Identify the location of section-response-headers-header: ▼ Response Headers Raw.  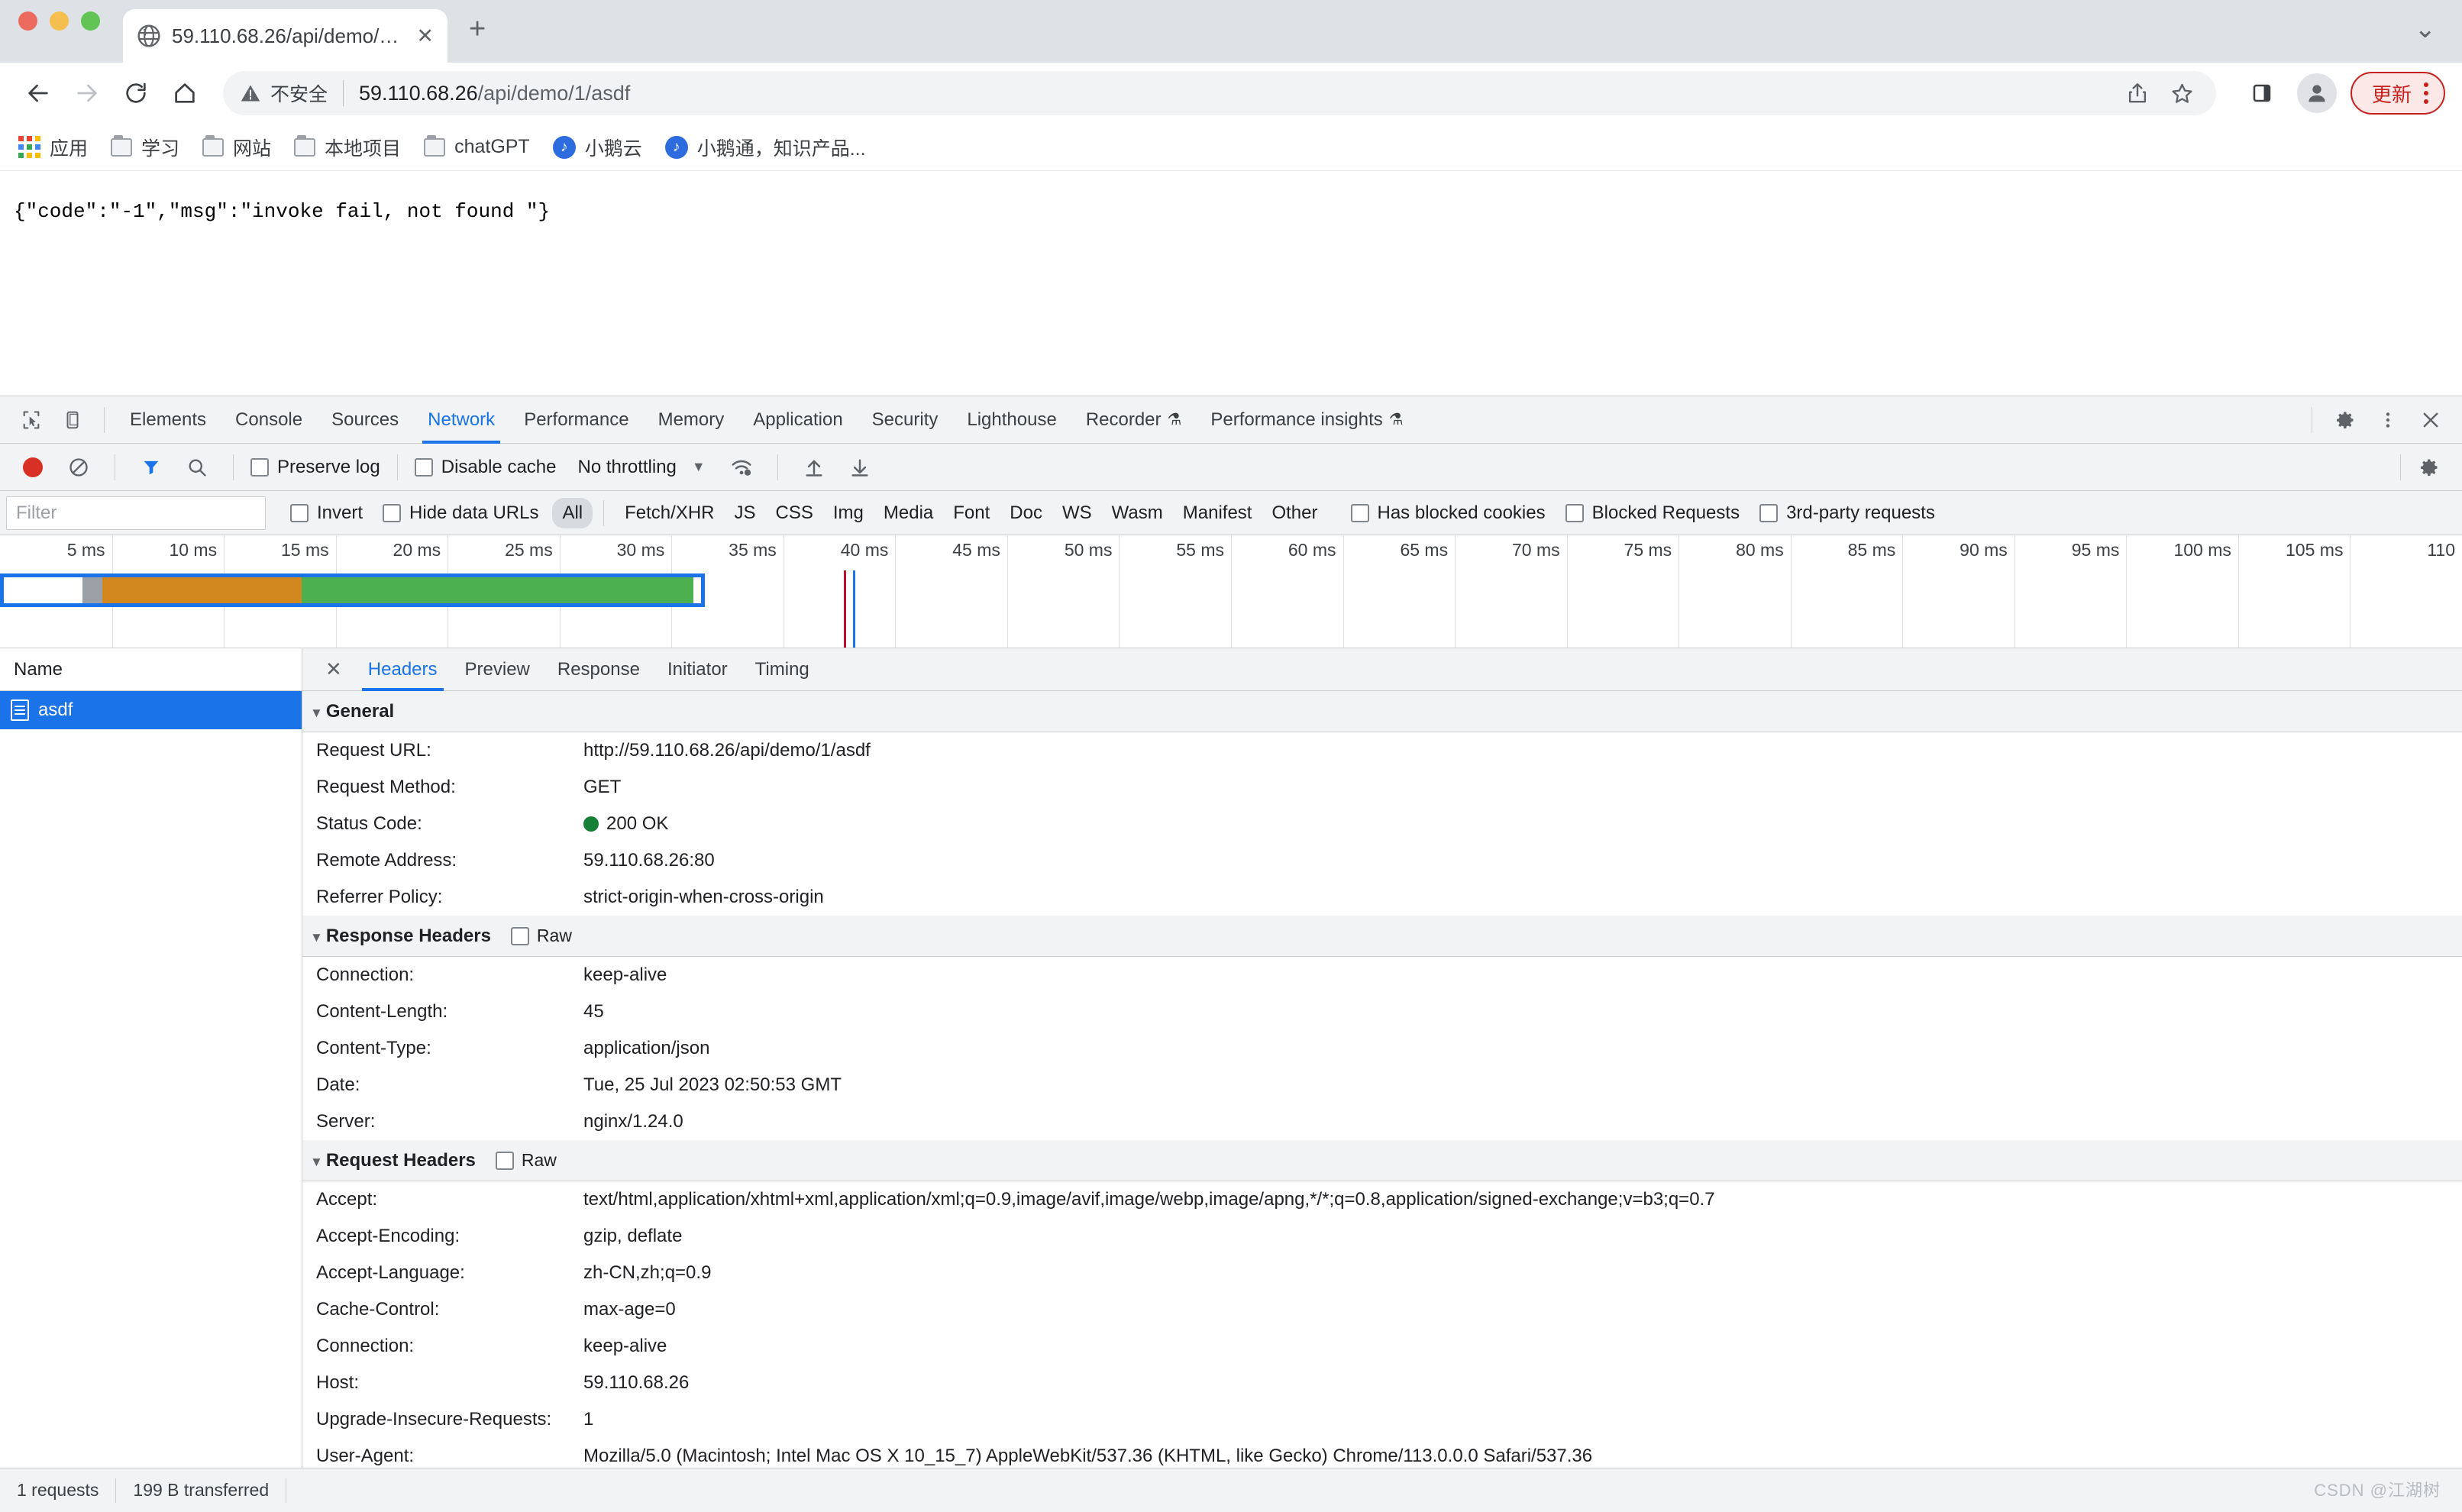
(1382, 937).